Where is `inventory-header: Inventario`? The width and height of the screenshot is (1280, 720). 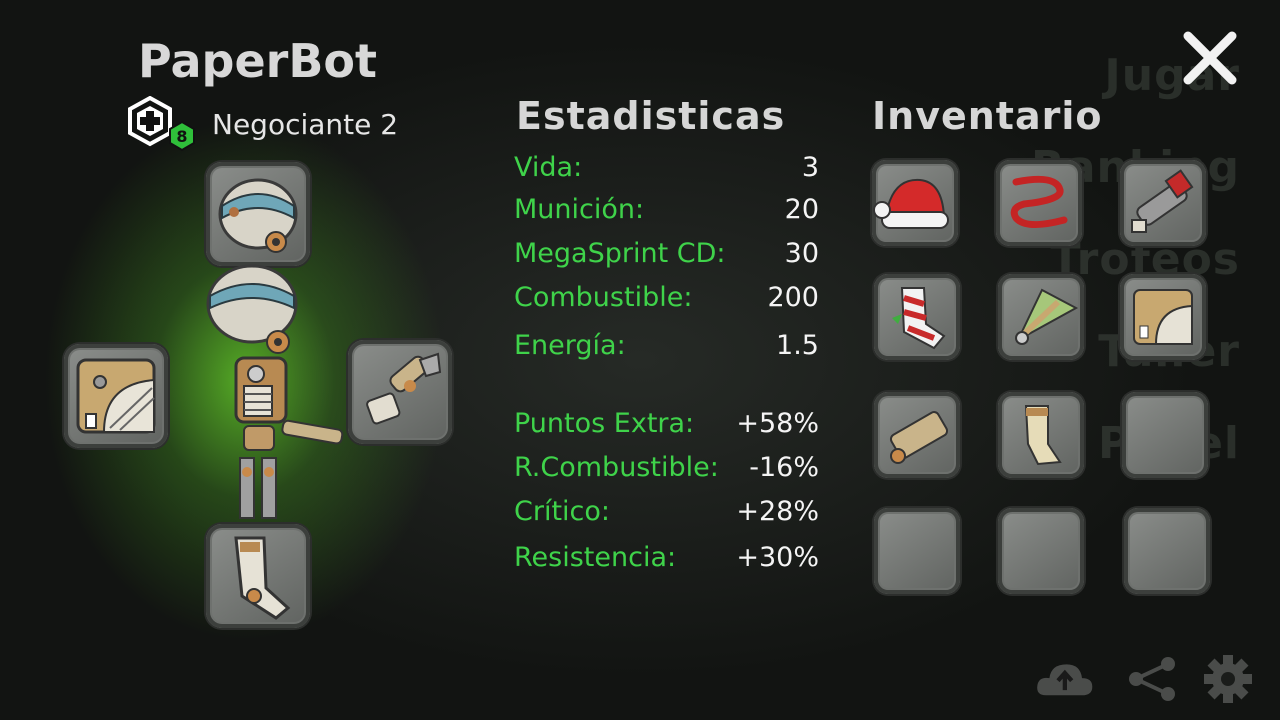 inventory-header: Inventario is located at coordinates (987, 116).